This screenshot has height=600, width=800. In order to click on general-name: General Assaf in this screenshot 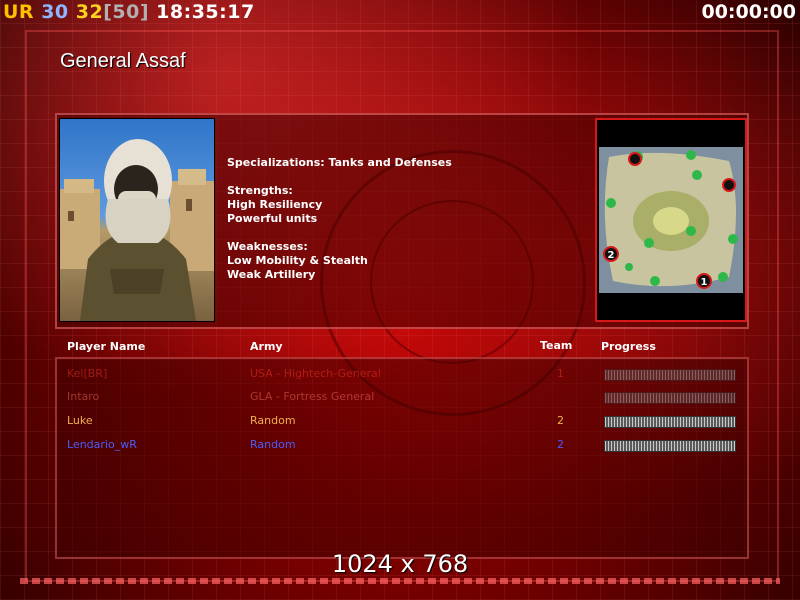, I will do `click(123, 61)`.